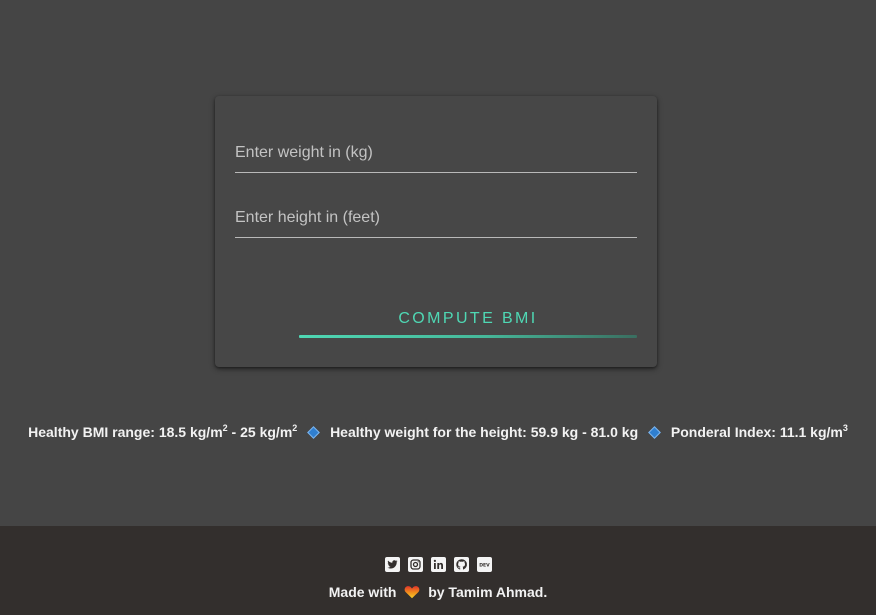  What do you see at coordinates (461, 564) in the screenshot?
I see `github-icon` at bounding box center [461, 564].